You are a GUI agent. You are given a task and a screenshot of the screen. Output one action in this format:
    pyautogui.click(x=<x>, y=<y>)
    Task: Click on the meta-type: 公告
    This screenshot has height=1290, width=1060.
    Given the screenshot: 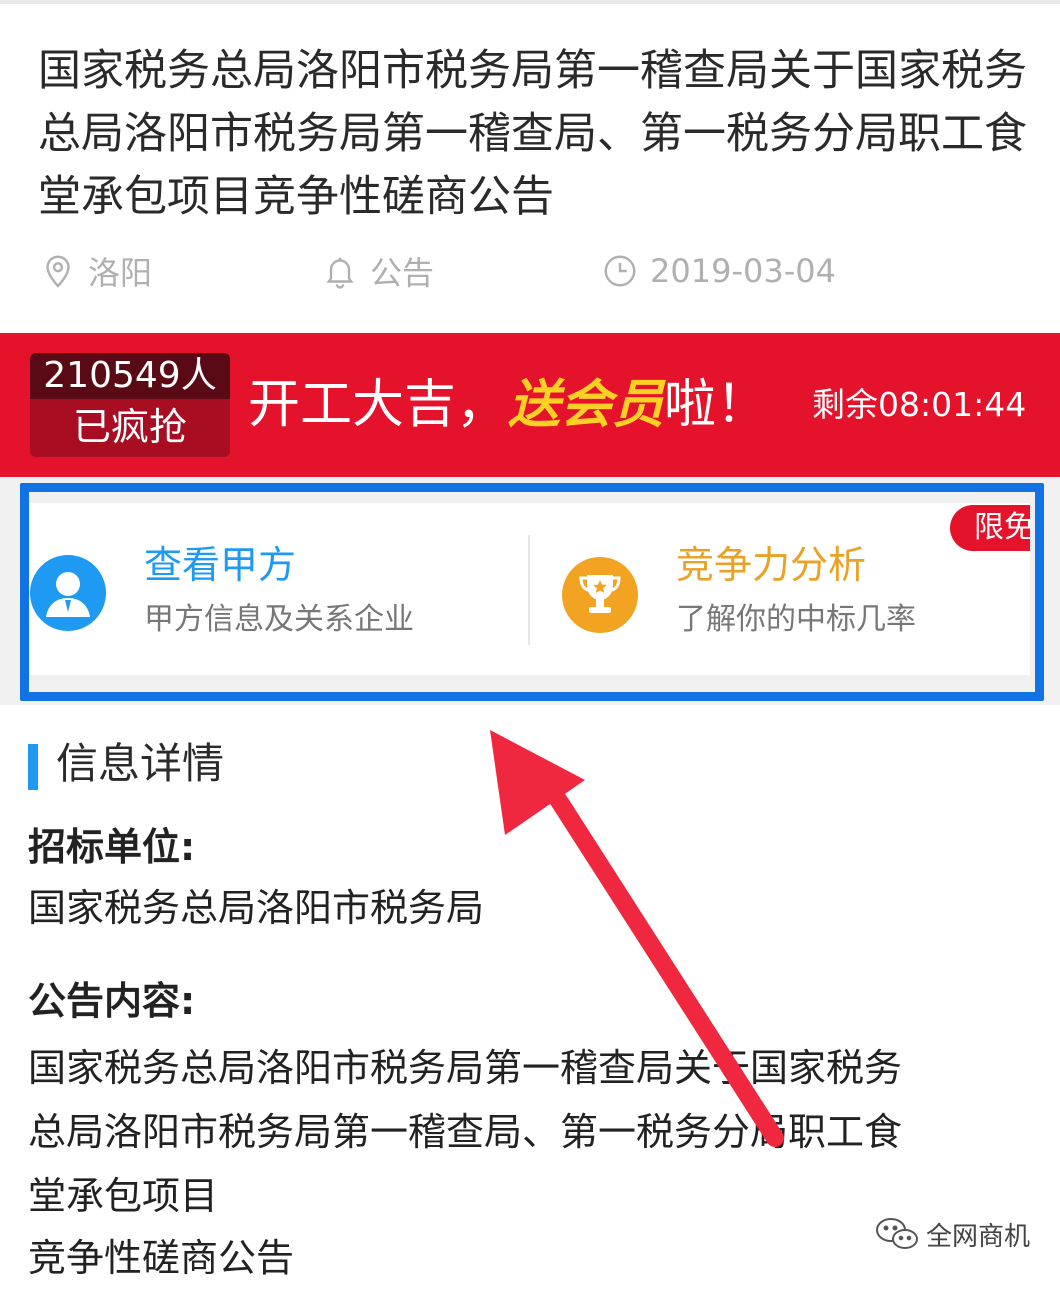 What is the action you would take?
    pyautogui.click(x=378, y=271)
    